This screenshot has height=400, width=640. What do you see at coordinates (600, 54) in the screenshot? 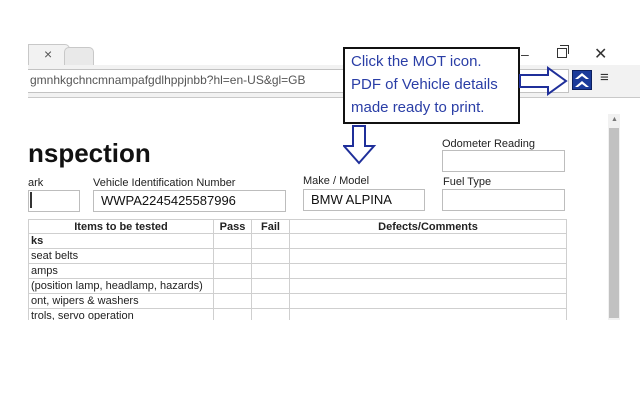
I see `window-close-button: ✕` at bounding box center [600, 54].